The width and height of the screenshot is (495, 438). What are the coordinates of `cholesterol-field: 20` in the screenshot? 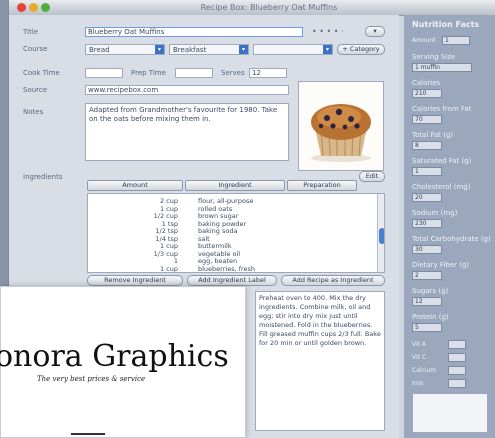 It's located at (427, 197).